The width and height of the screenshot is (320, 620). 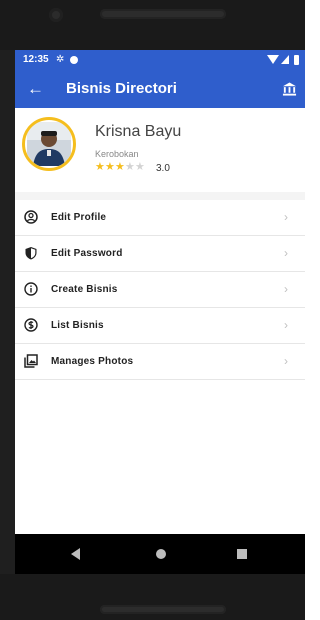 What do you see at coordinates (60, 59) in the screenshot?
I see `gear-icon: ✲` at bounding box center [60, 59].